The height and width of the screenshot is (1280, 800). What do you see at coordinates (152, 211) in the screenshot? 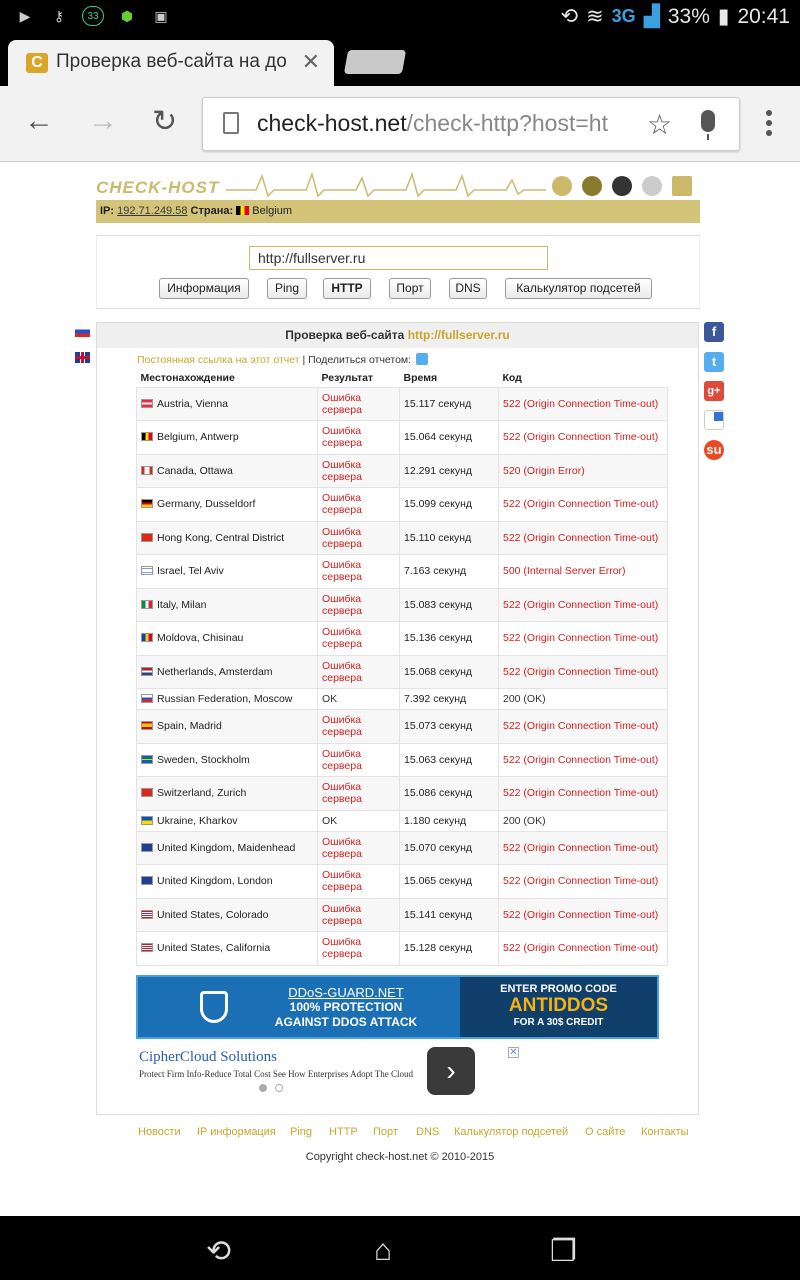
I see `ip-value: 192.71.249.58` at bounding box center [152, 211].